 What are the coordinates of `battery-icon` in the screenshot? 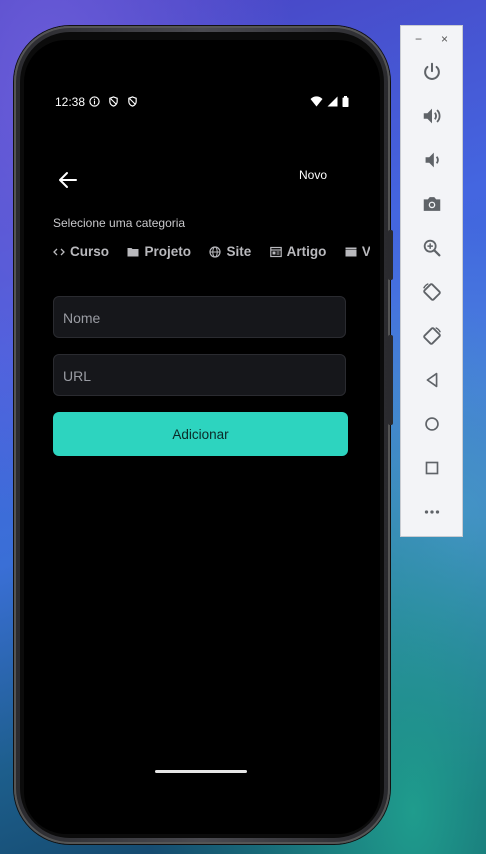 It's located at (345, 101).